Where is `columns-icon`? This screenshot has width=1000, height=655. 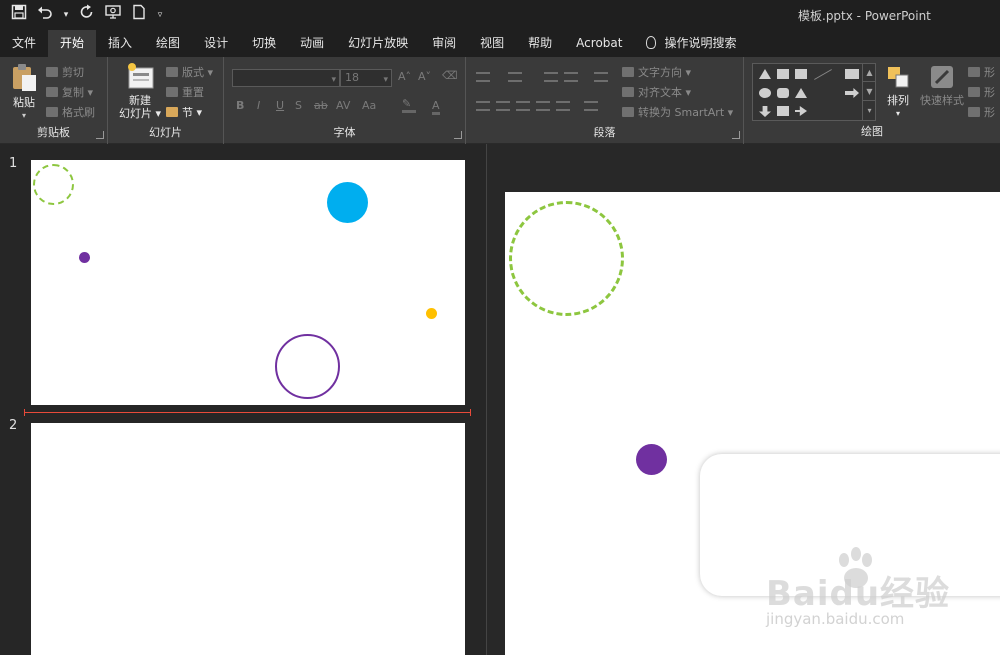
columns-icon is located at coordinates (591, 106).